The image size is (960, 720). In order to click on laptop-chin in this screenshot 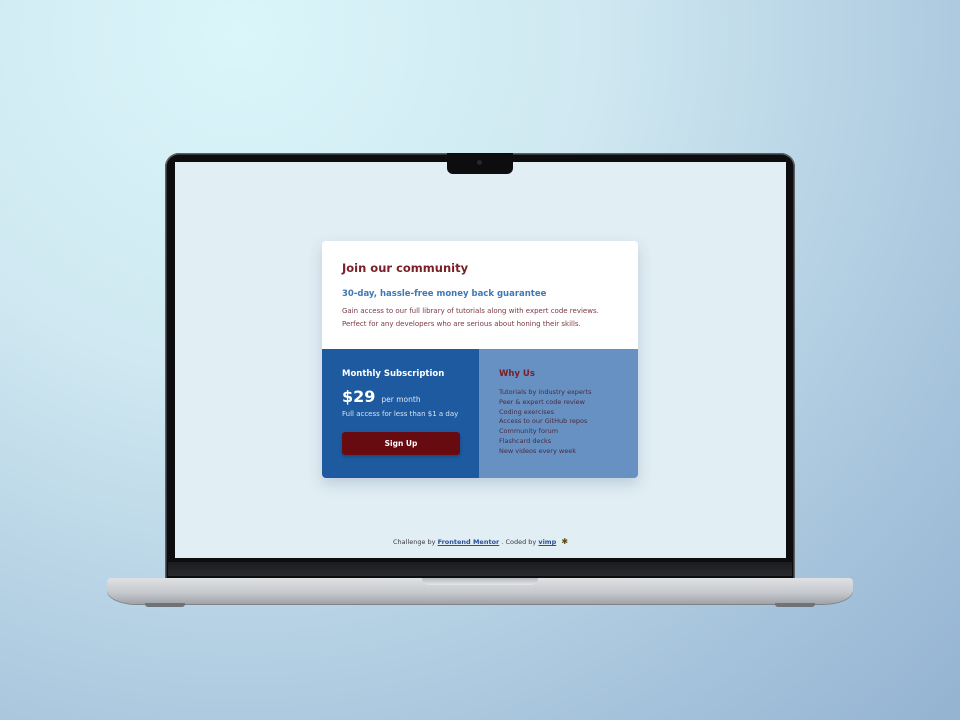, I will do `click(480, 569)`.